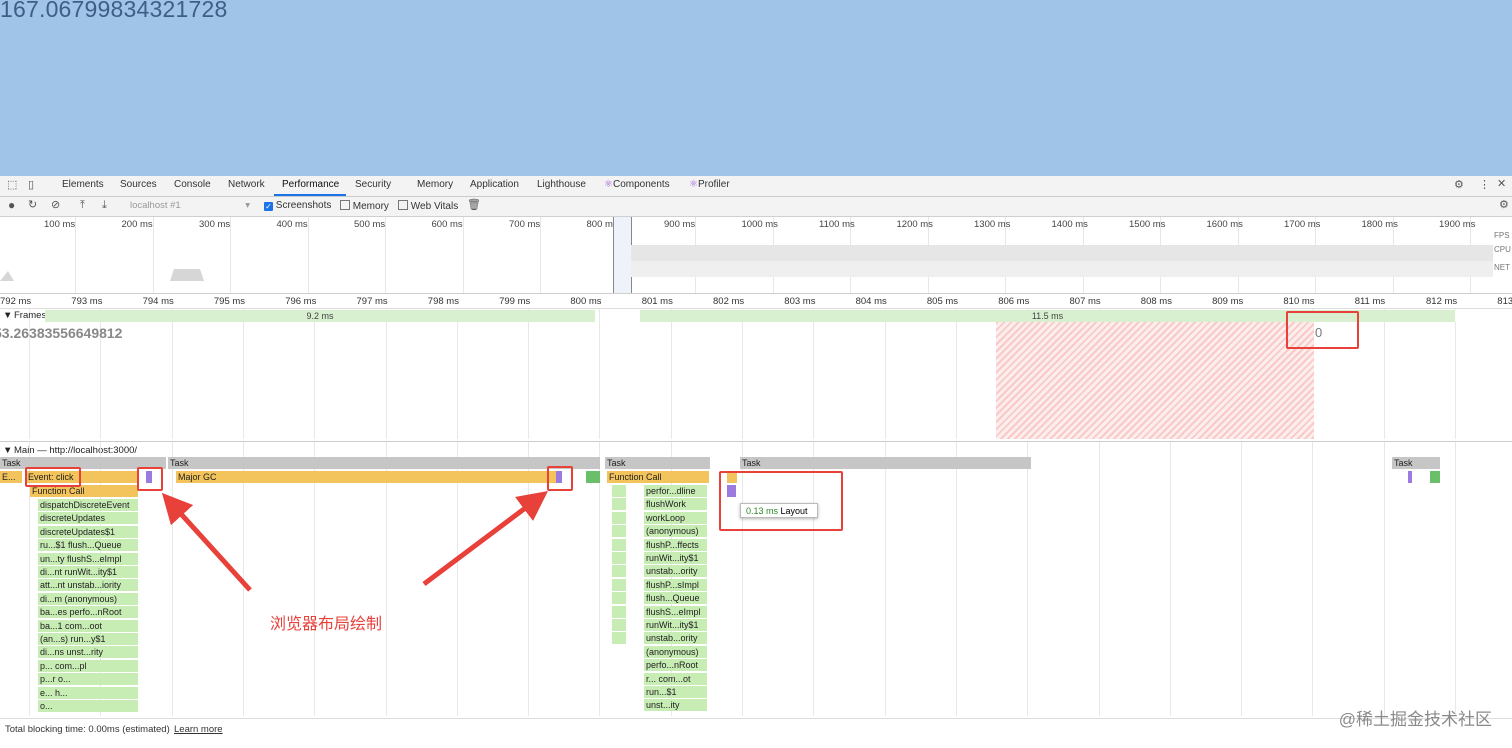  What do you see at coordinates (320, 316) in the screenshot?
I see `frame-bar: 9.2 ms` at bounding box center [320, 316].